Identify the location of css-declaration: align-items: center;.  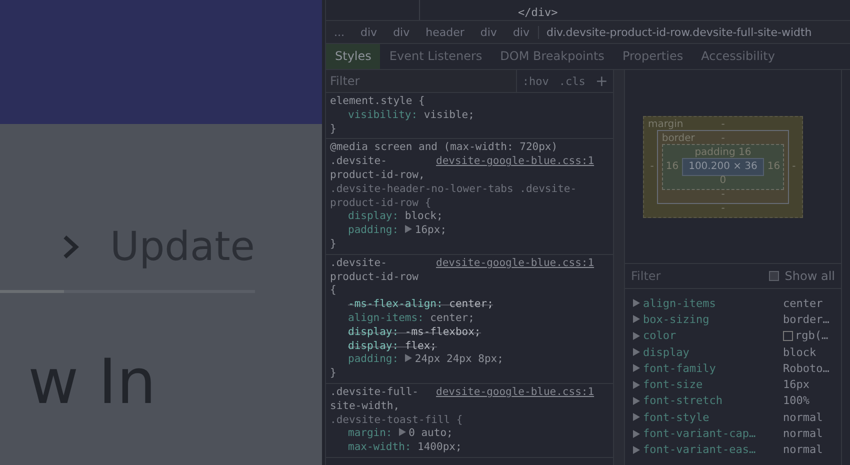
(411, 318).